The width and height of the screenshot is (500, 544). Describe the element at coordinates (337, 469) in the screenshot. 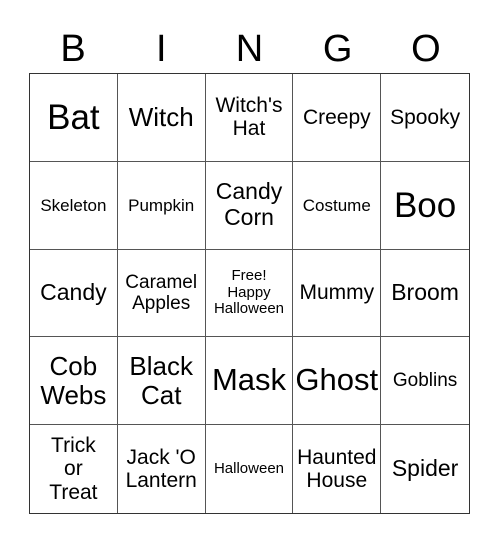

I see `bingo-cell: Haunted House` at that location.